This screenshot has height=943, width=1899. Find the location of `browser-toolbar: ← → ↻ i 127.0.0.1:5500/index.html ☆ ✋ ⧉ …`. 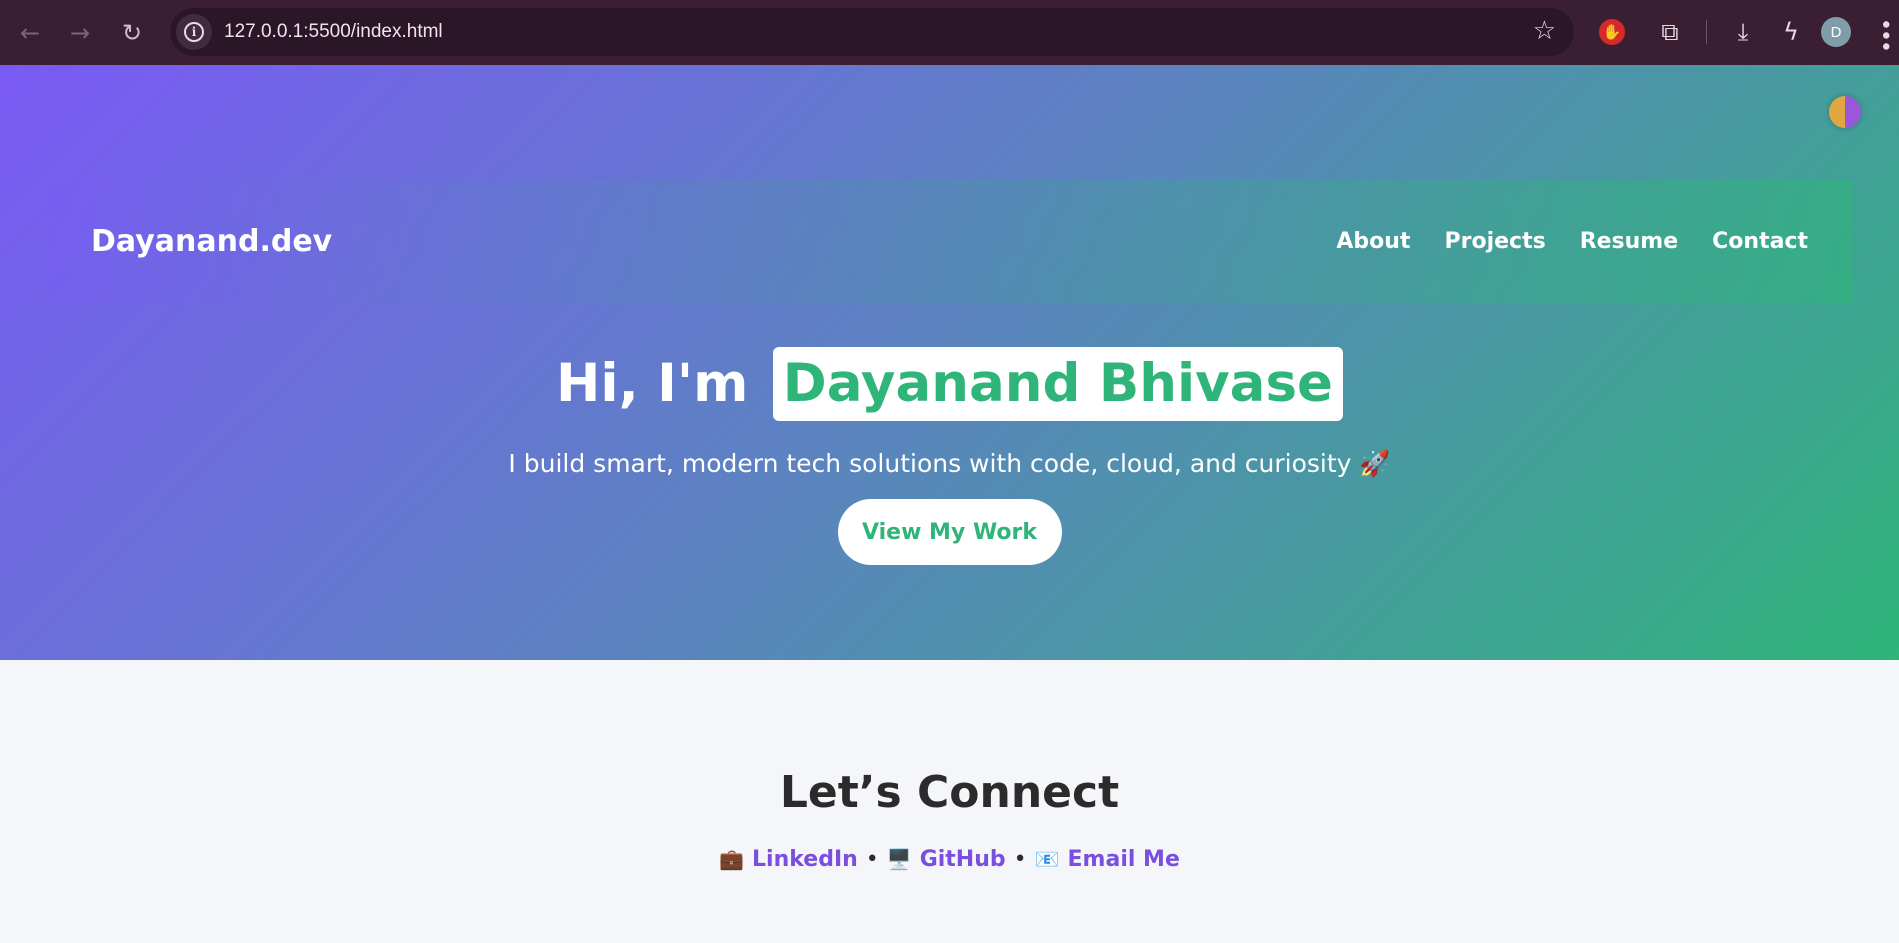

browser-toolbar: ← → ↻ i 127.0.0.1:5500/index.html ☆ ✋ ⧉ … is located at coordinates (949, 32).